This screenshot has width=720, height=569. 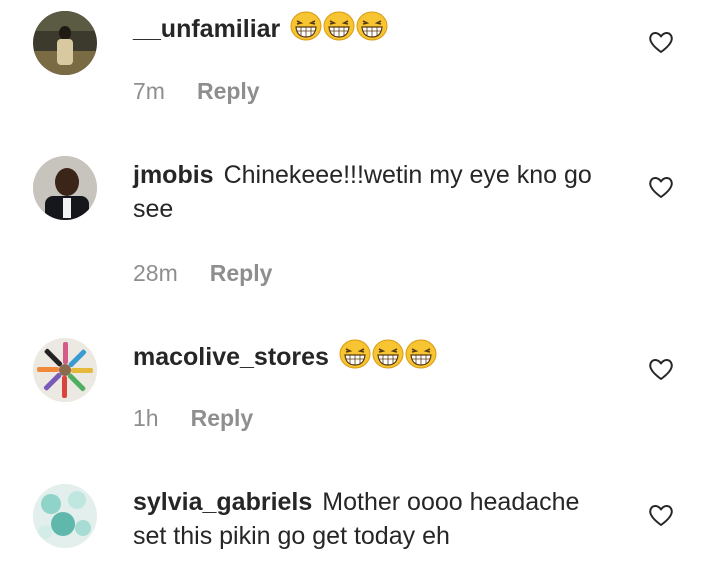 I want to click on comment-body: macolive_stores, so click(x=373, y=356).